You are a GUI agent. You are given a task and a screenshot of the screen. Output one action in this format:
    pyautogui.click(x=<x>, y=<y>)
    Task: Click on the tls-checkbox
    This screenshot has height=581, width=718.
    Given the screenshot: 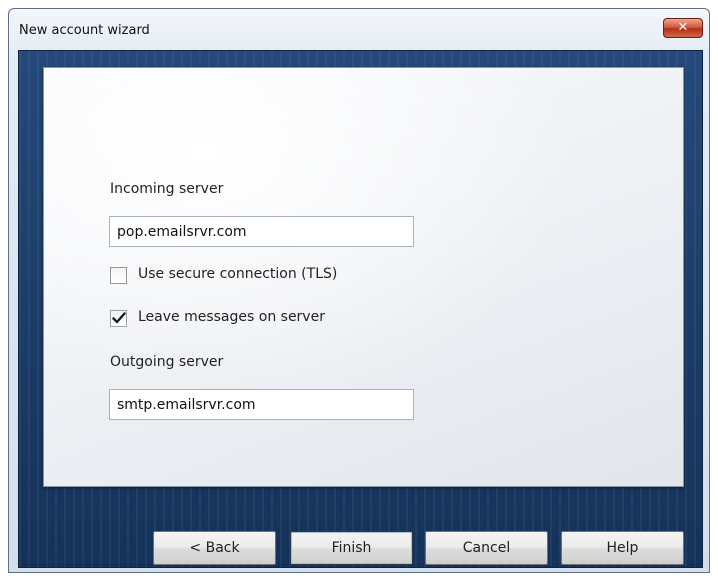 What is the action you would take?
    pyautogui.click(x=118, y=275)
    